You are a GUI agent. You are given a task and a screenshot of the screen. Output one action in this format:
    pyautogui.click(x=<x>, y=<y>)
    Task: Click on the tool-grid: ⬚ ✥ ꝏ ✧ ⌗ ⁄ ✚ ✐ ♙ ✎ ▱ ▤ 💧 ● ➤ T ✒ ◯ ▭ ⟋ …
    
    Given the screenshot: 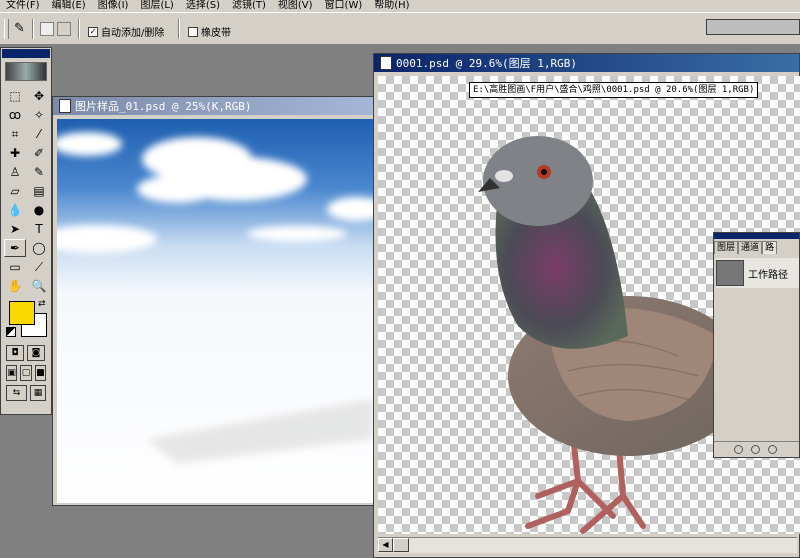 What is the action you would take?
    pyautogui.click(x=26, y=191)
    